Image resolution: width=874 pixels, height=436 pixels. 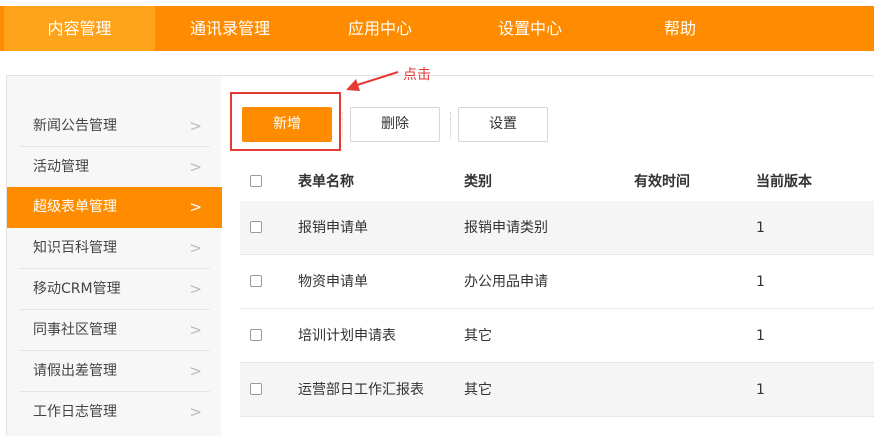 I want to click on sidebar-item-colleague-community: 同事社区管理 >, so click(x=114, y=330).